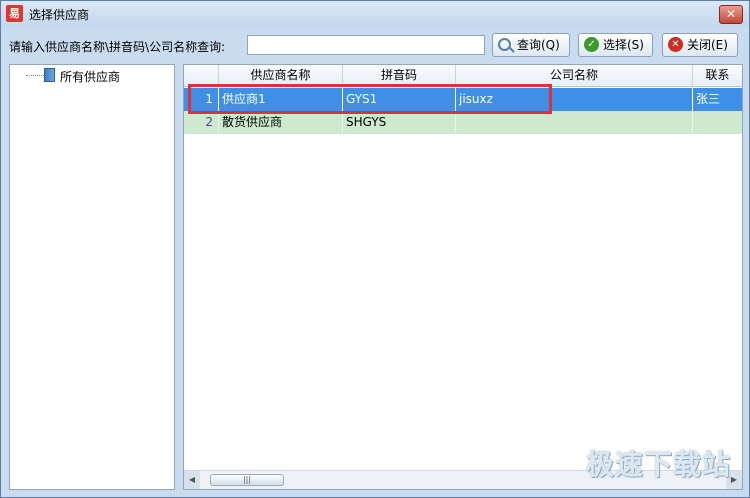  I want to click on grid-header: 供应商名称 拼音码 公司名称 联系, so click(463, 76).